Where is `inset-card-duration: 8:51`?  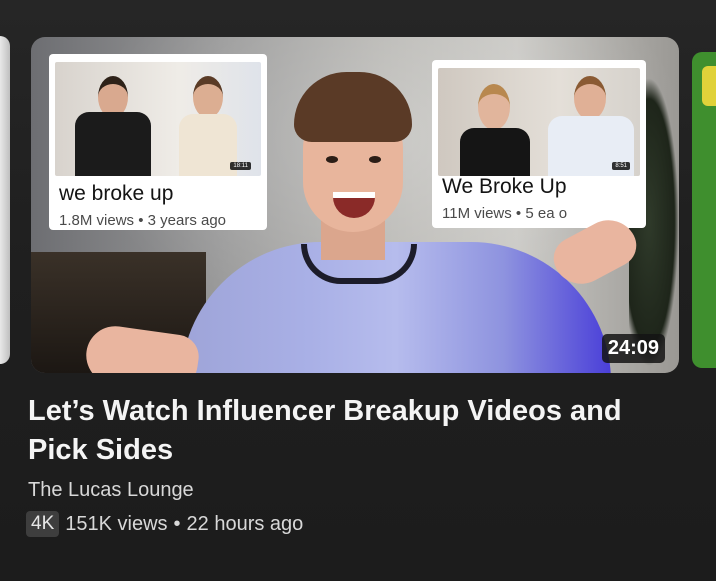 inset-card-duration: 8:51 is located at coordinates (621, 166).